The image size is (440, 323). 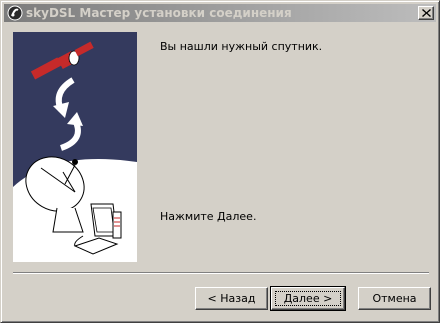 What do you see at coordinates (208, 216) in the screenshot?
I see `instruction-text: Нажмите Далее.` at bounding box center [208, 216].